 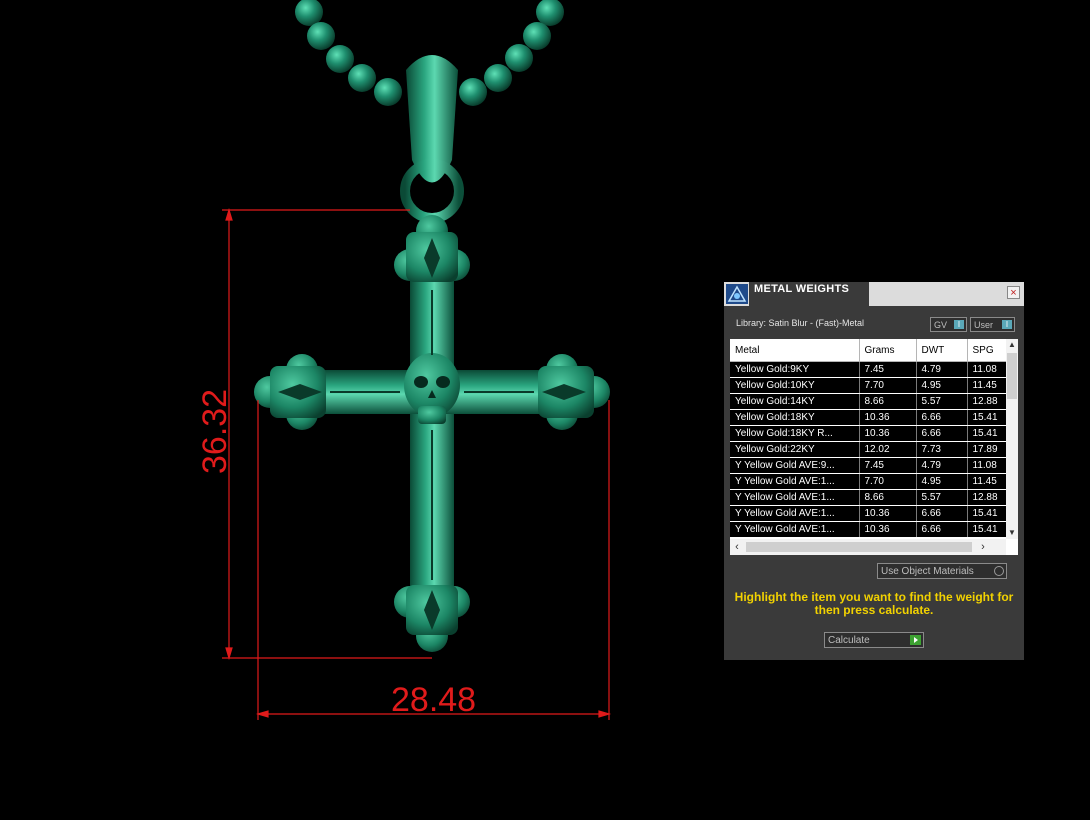 What do you see at coordinates (290, 392) in the screenshot?
I see `cross-left-lobe` at bounding box center [290, 392].